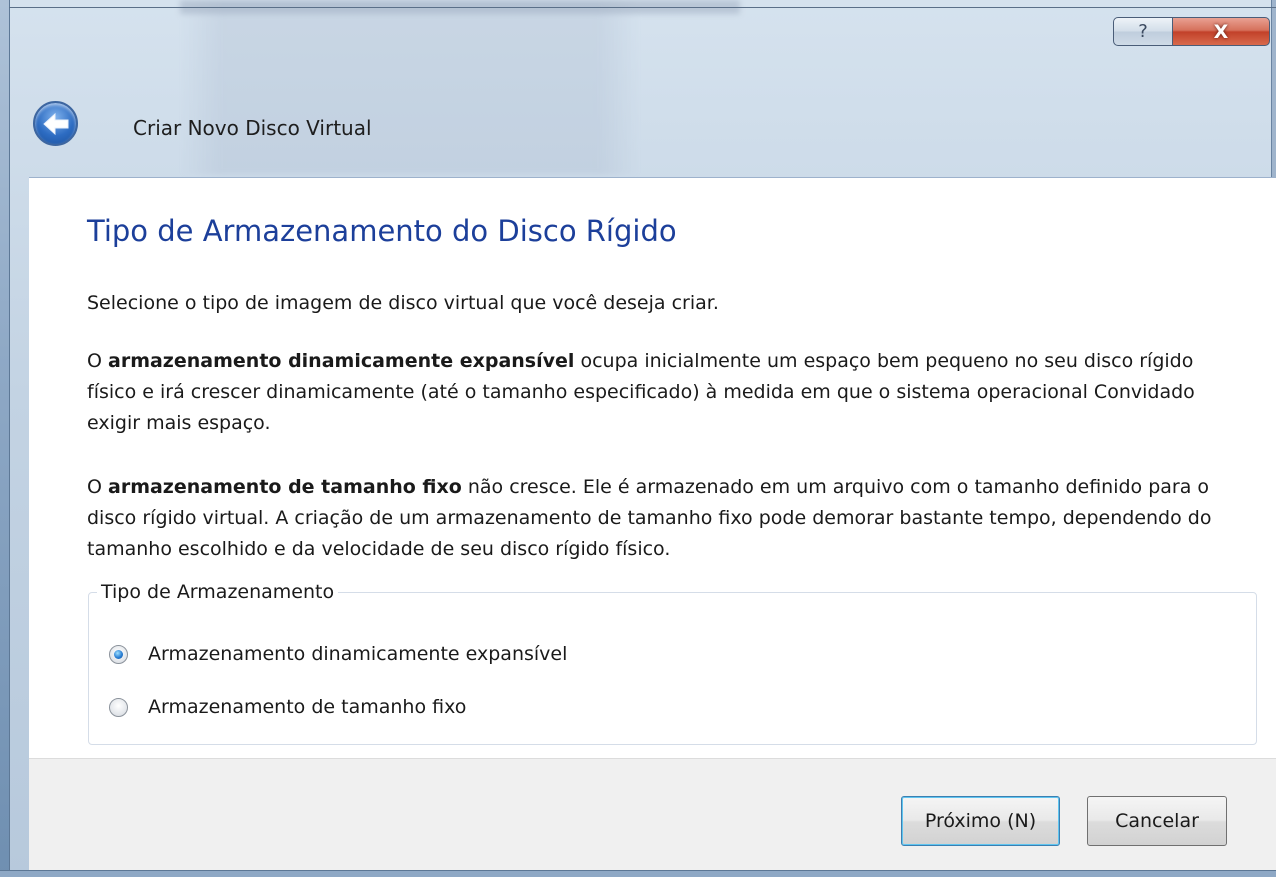 This screenshot has width=1276, height=877. Describe the element at coordinates (118, 707) in the screenshot. I see `radio-button-unchecked` at that location.